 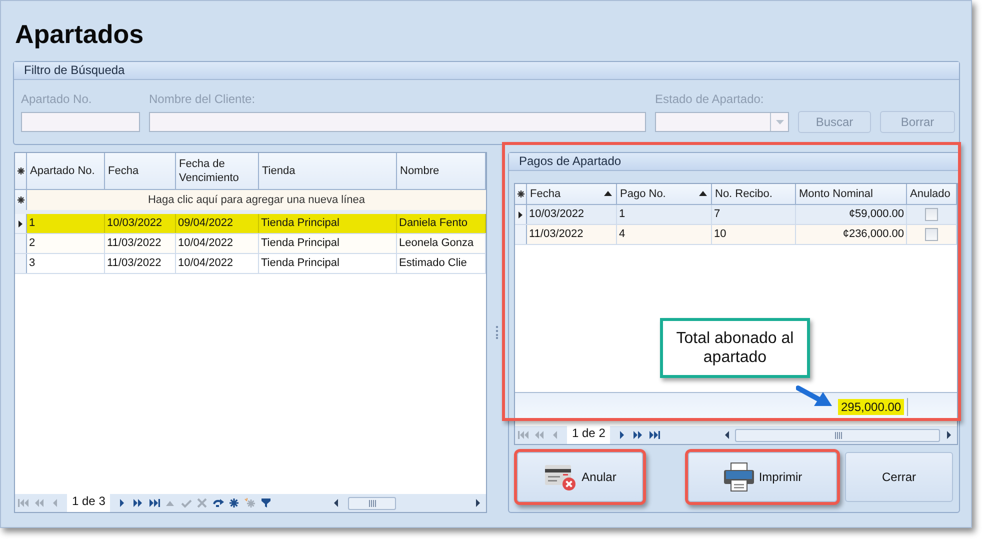 I want to click on table-cell: 4, so click(x=664, y=234).